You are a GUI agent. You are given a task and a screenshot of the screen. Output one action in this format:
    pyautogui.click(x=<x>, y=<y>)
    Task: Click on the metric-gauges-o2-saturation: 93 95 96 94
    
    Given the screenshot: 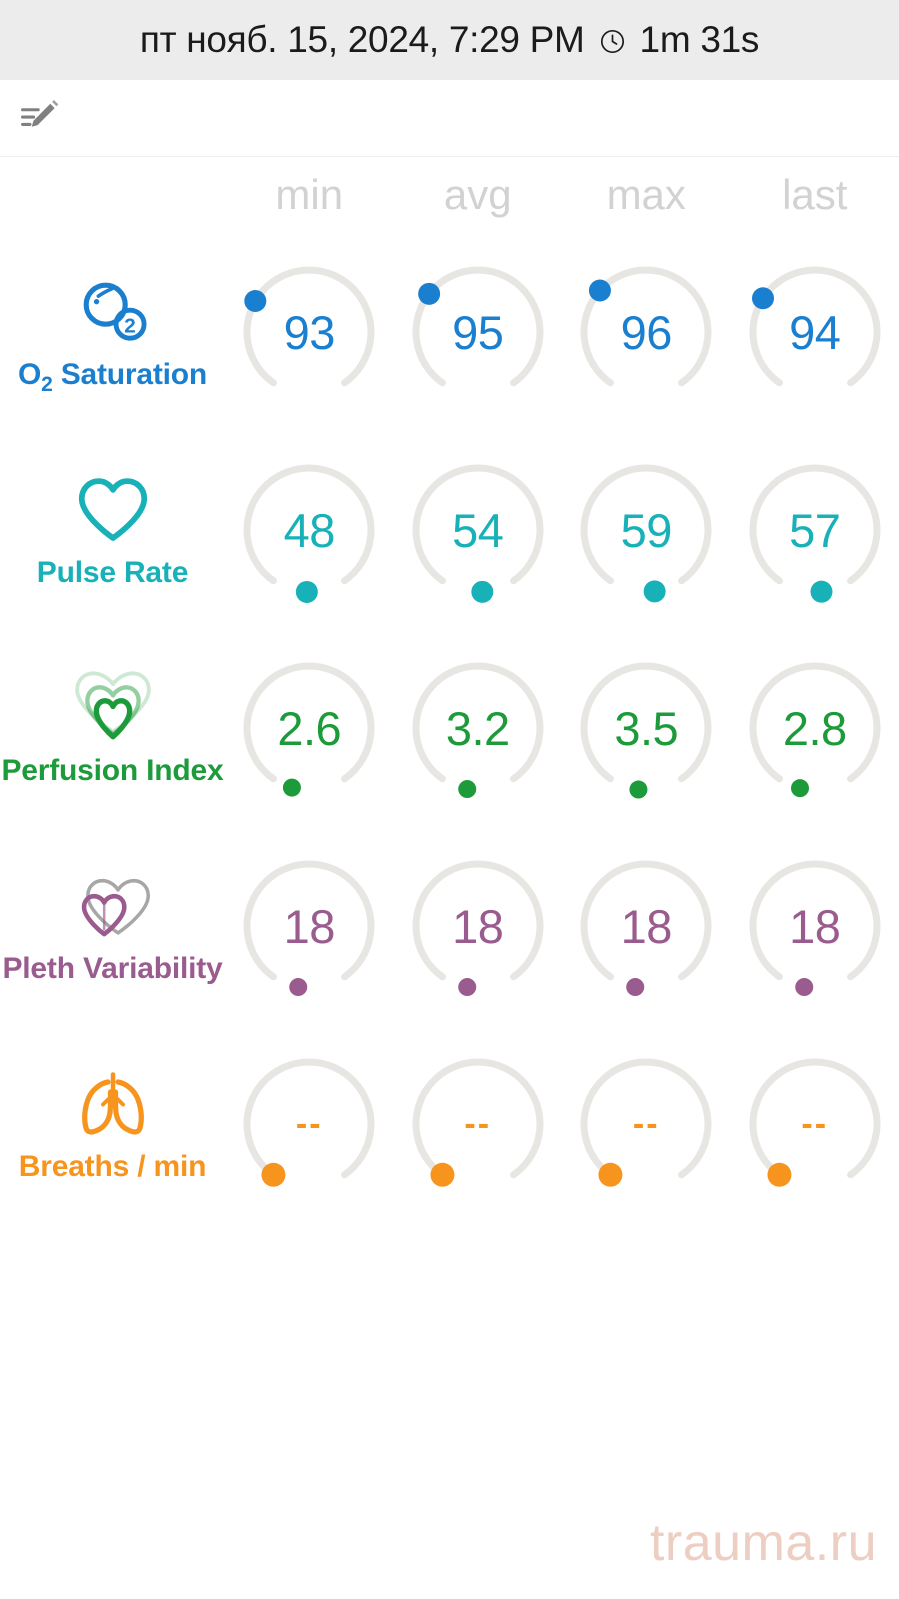 What is the action you would take?
    pyautogui.click(x=562, y=332)
    